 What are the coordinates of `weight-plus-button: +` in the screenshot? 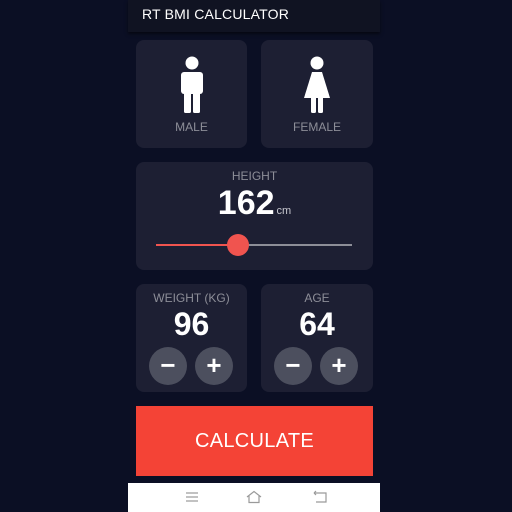 It's located at (214, 366).